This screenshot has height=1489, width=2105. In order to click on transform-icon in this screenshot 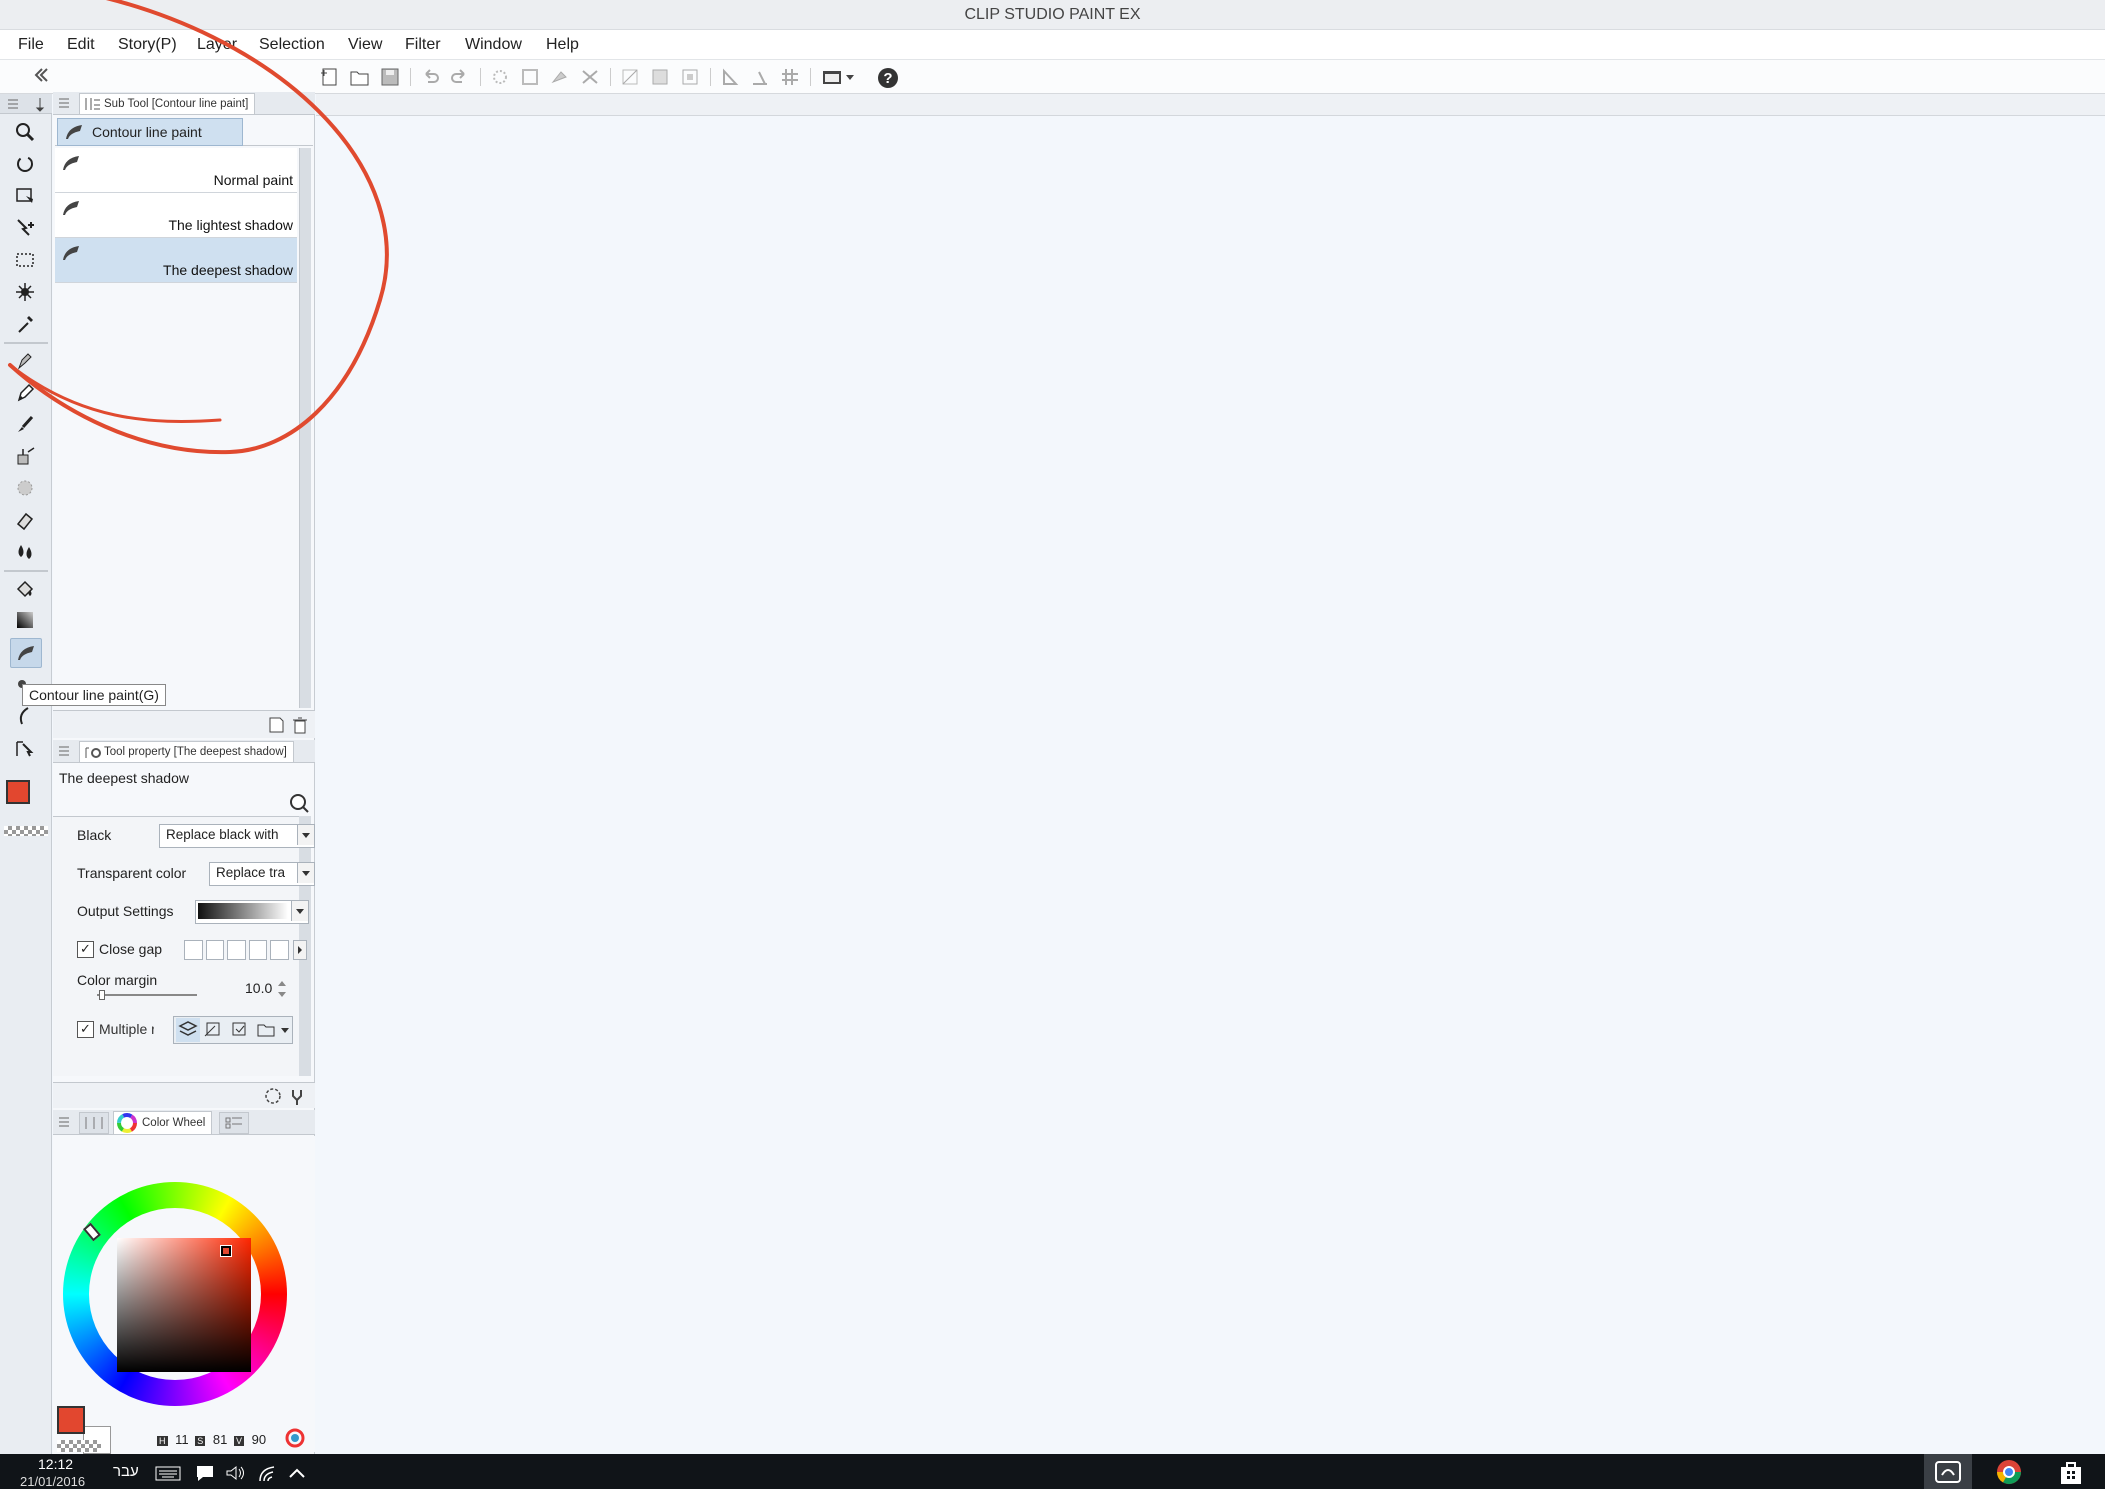, I will do `click(530, 77)`.